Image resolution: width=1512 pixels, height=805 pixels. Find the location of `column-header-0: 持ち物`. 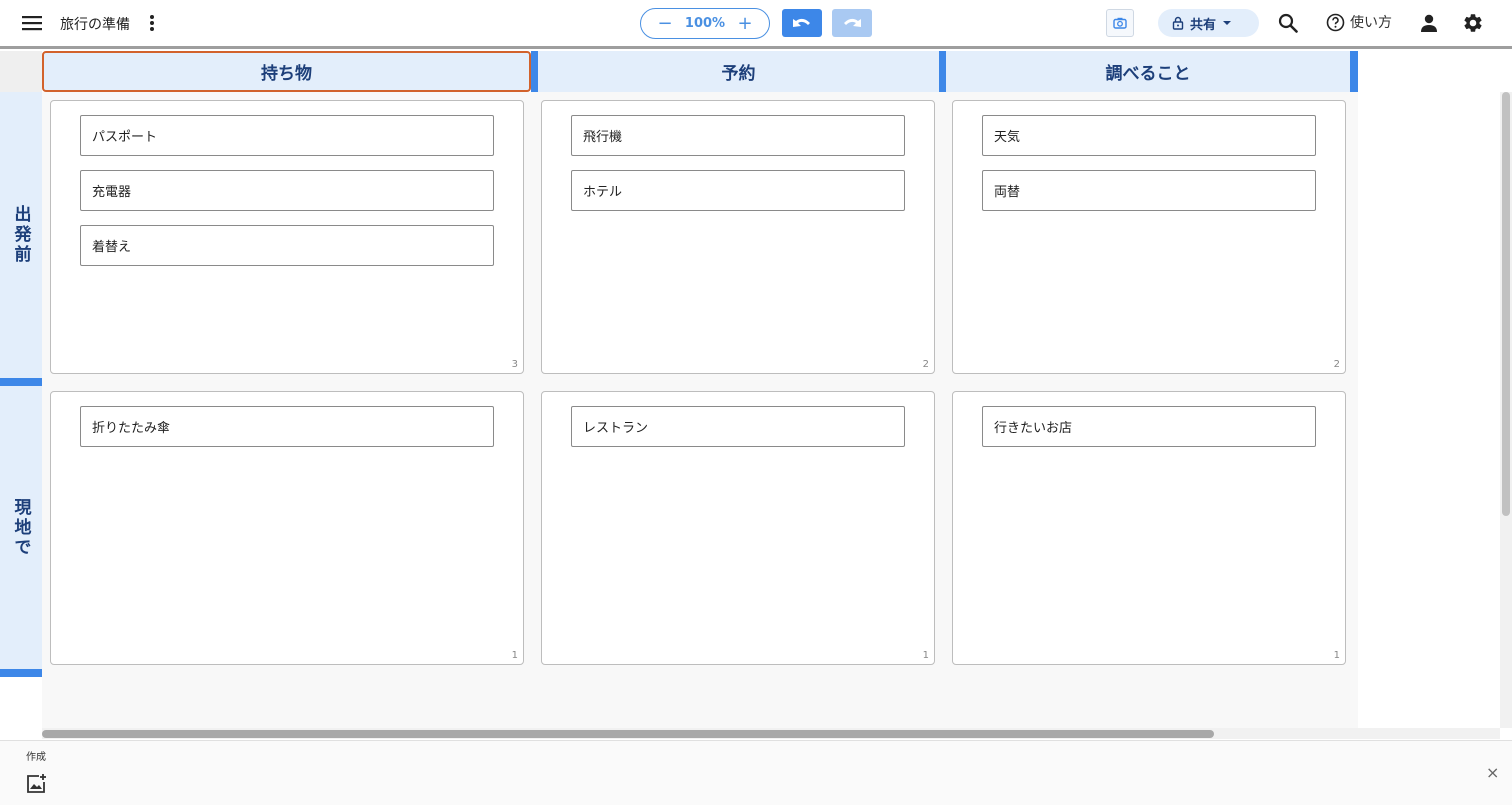

column-header-0: 持ち物 is located at coordinates (286, 71).